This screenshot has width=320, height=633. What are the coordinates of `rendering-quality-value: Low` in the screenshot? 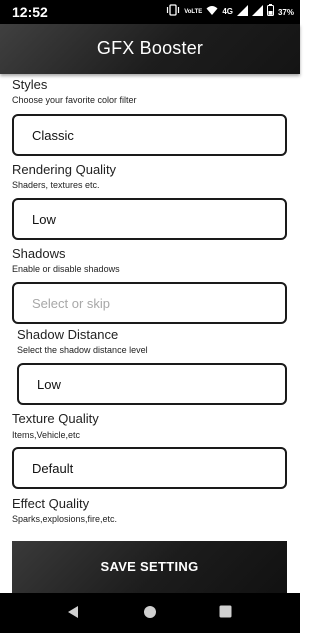 It's located at (44, 219).